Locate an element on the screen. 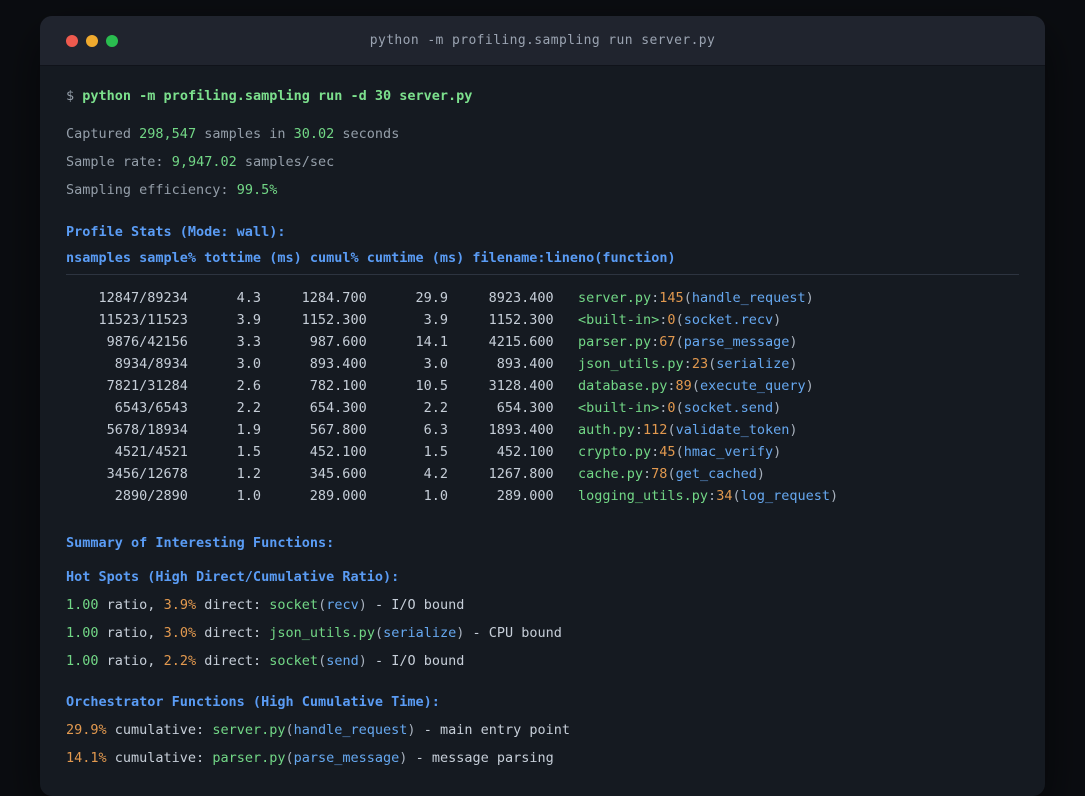  orchestrator-cumulative-pct: 14.1% is located at coordinates (86, 758).